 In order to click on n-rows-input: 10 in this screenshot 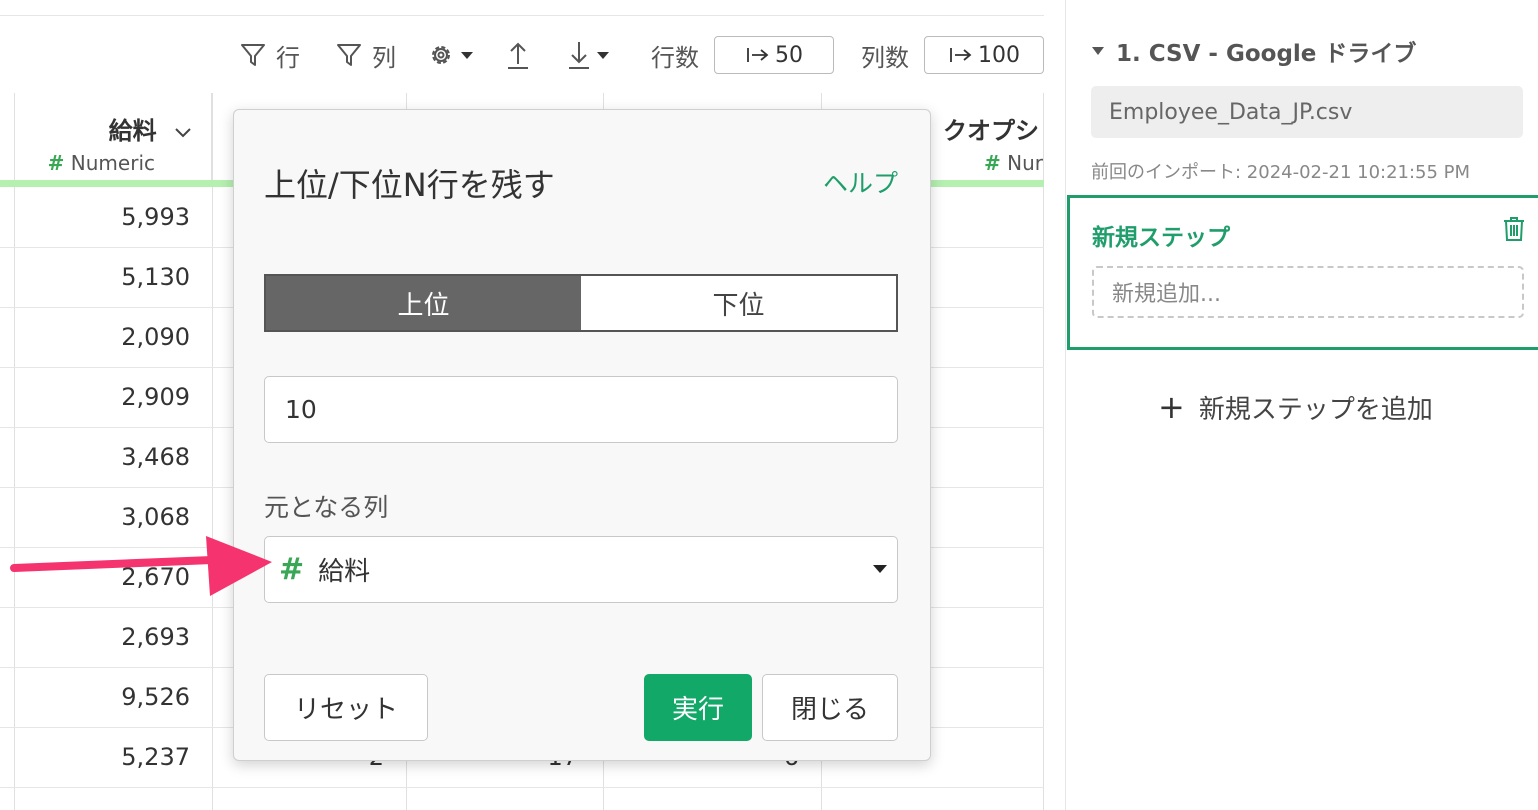, I will do `click(581, 409)`.